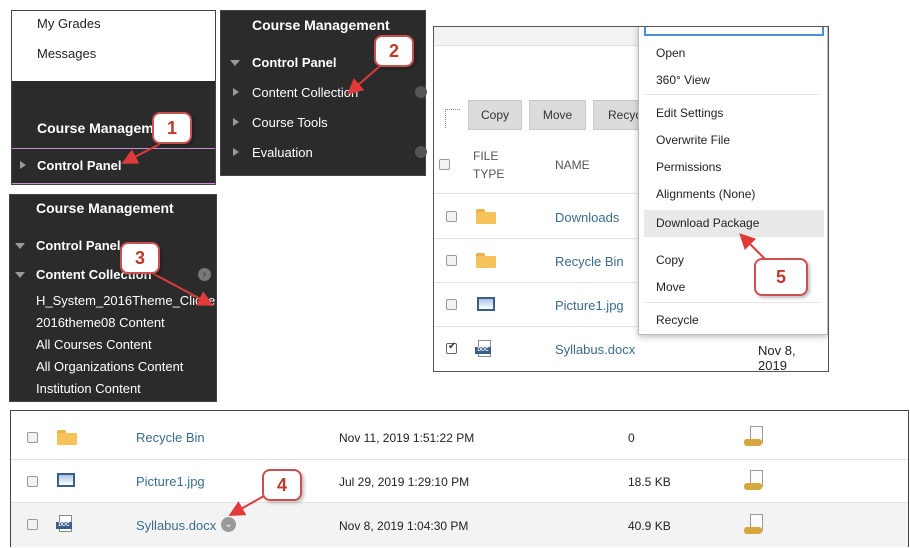  What do you see at coordinates (394, 51) in the screenshot?
I see `callout-2: 2` at bounding box center [394, 51].